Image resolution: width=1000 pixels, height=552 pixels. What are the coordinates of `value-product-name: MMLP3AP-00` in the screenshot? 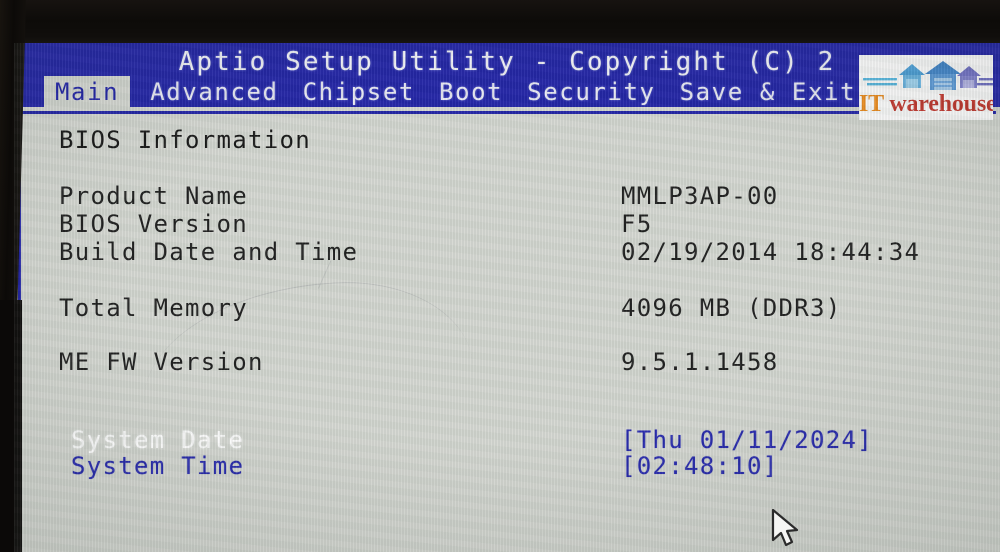 It's located at (700, 196).